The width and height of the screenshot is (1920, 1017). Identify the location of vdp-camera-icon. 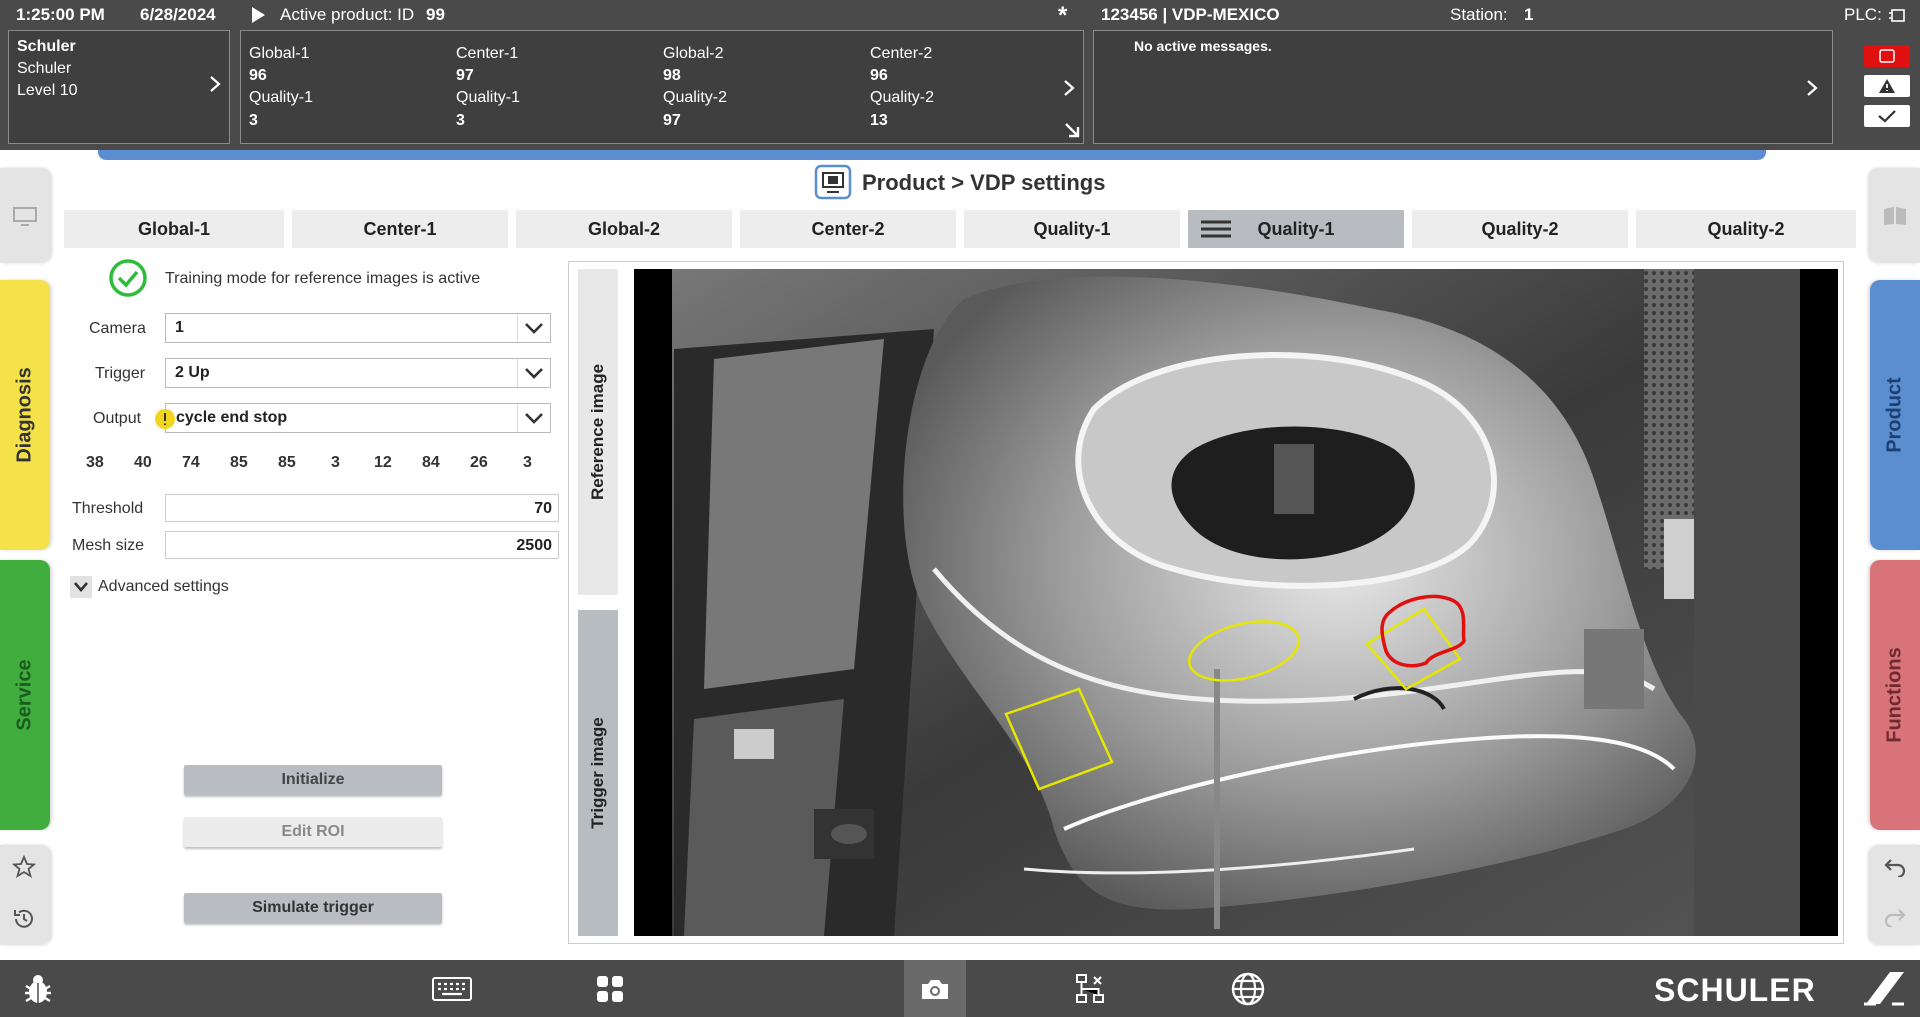
(833, 184).